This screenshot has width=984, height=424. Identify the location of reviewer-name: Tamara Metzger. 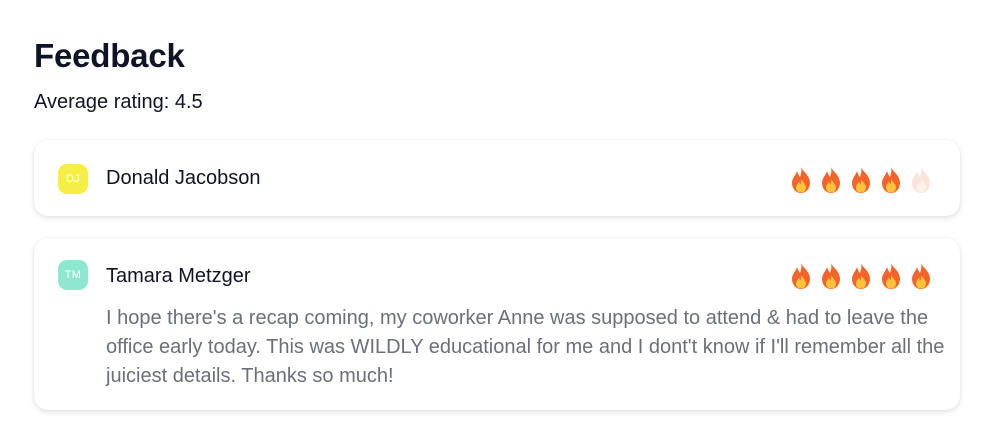
(178, 276).